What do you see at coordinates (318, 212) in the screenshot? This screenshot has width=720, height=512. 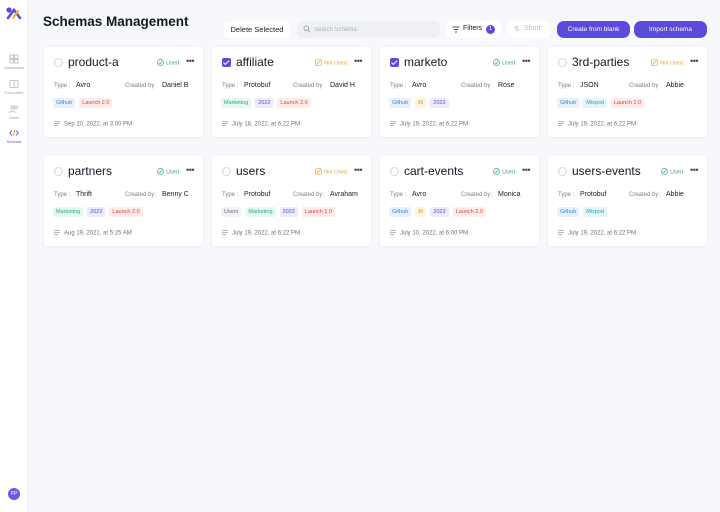 I see `tag-chip: Launch 1.0` at bounding box center [318, 212].